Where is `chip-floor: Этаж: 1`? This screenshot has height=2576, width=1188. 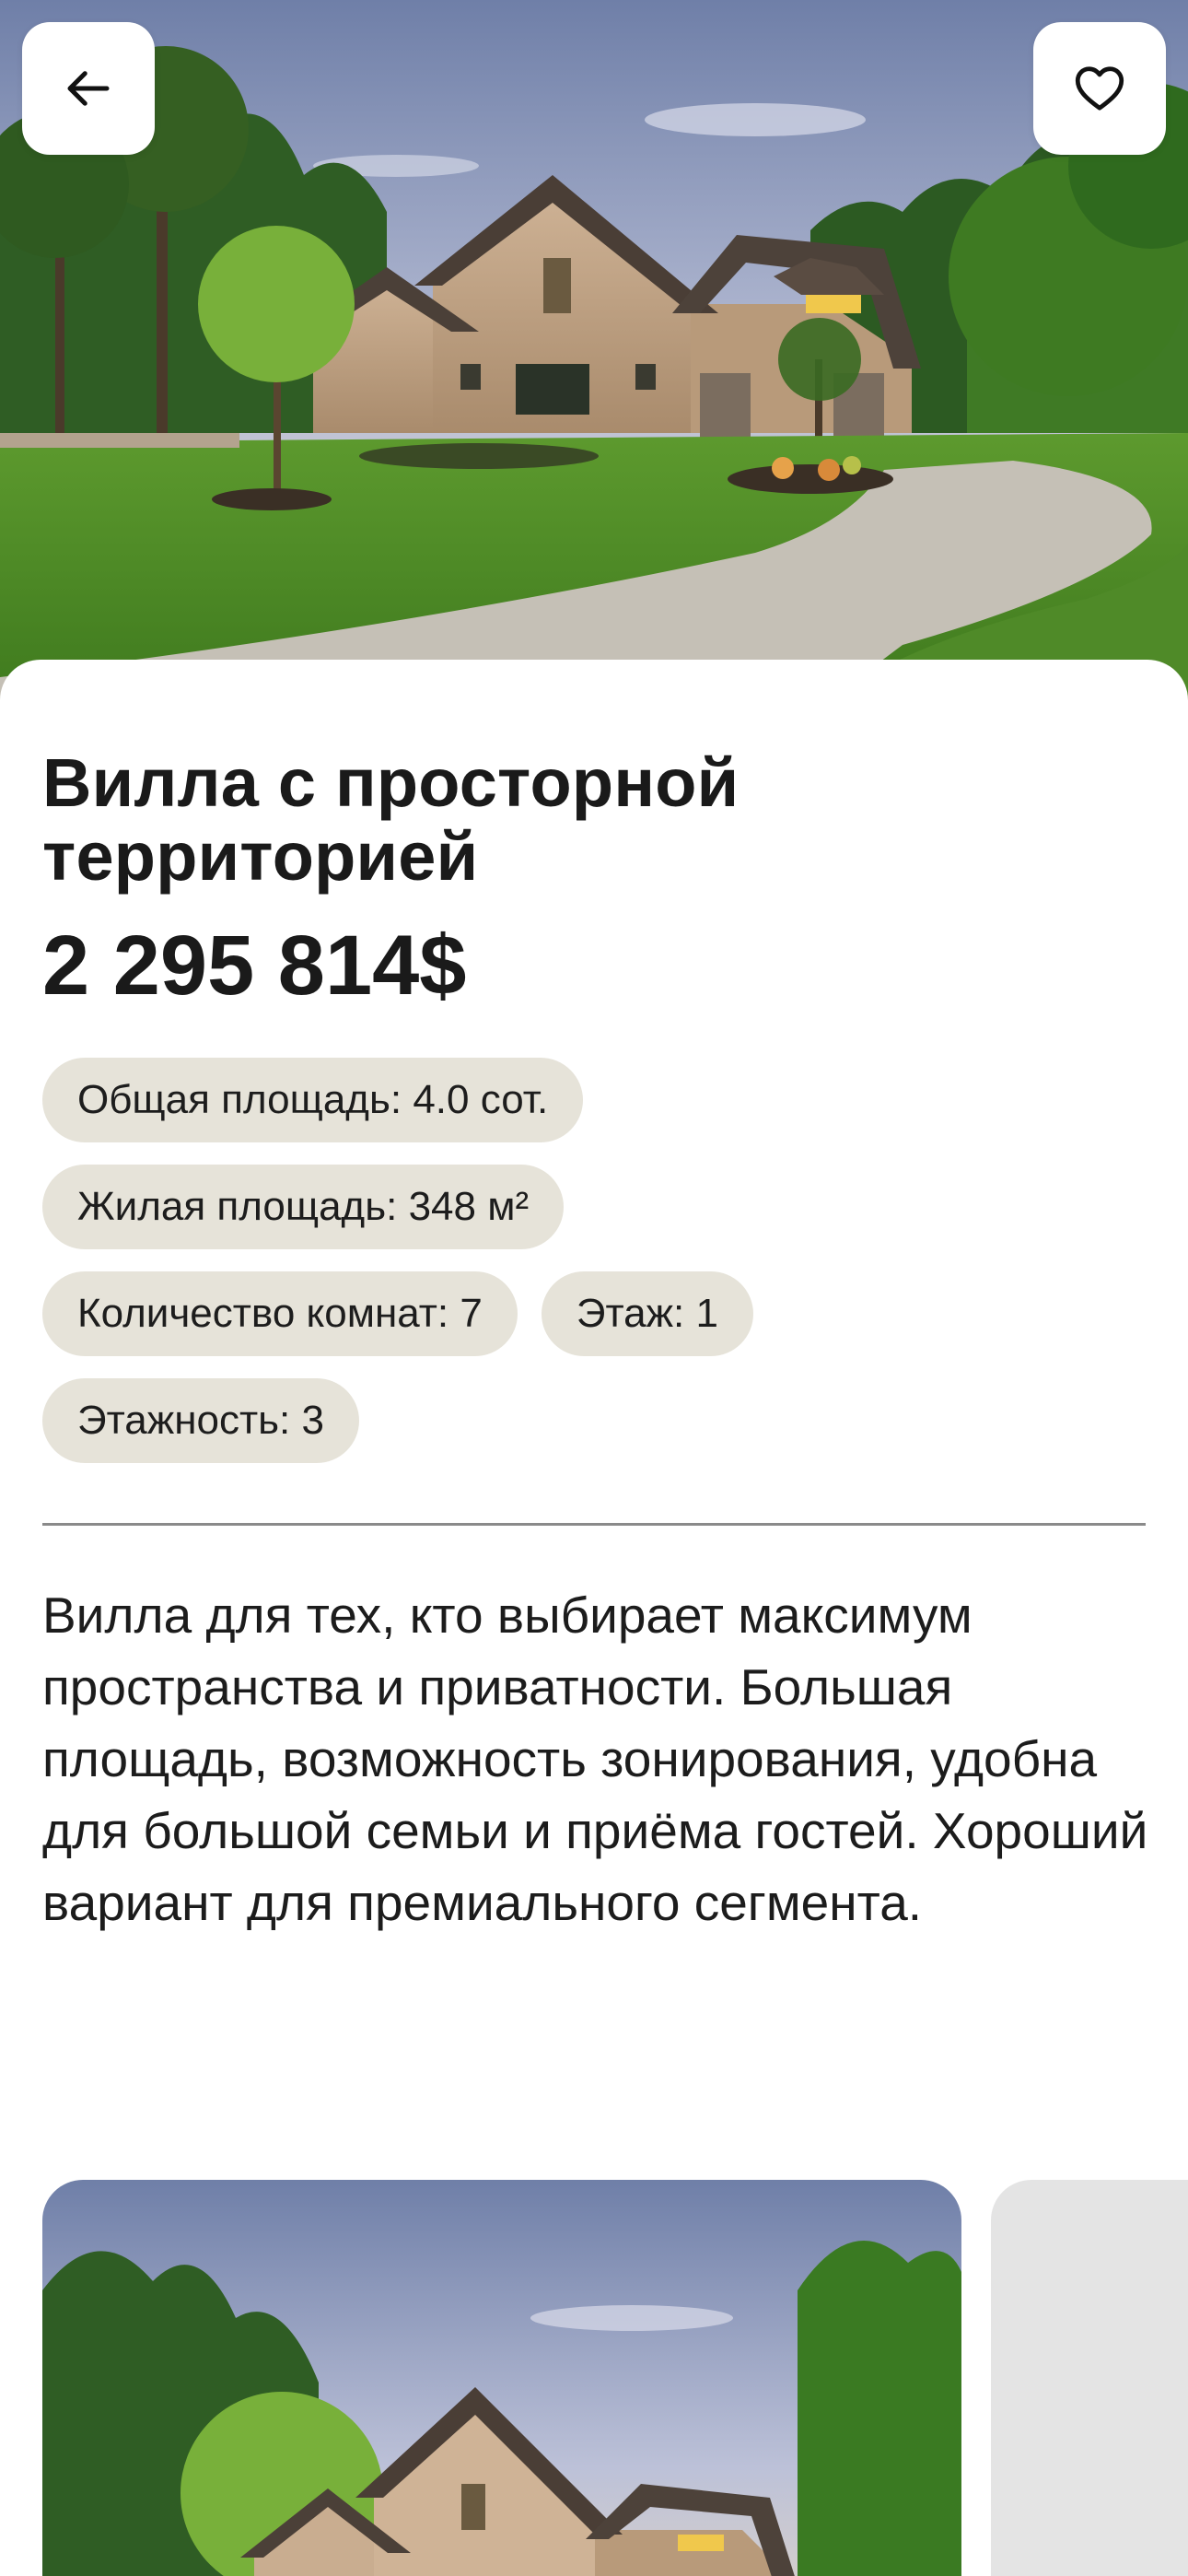 chip-floor: Этаж: 1 is located at coordinates (647, 1313).